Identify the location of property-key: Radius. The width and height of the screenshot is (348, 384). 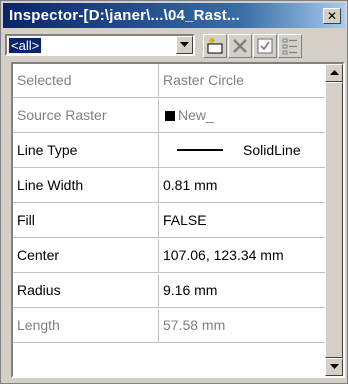
(86, 290).